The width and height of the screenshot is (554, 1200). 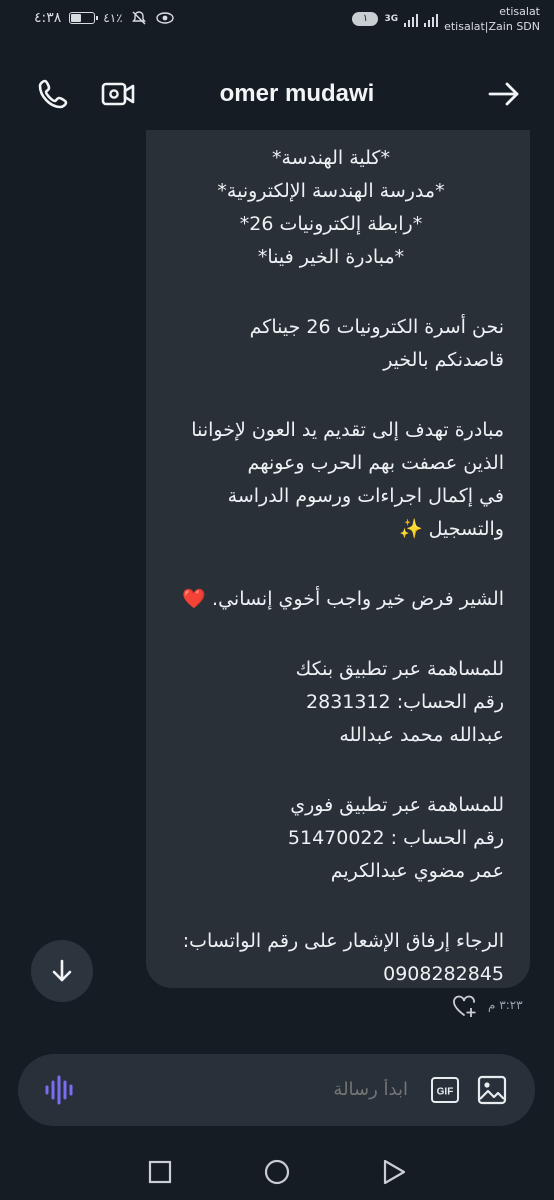 I want to click on contact-name: omer mudawi, so click(x=297, y=94).